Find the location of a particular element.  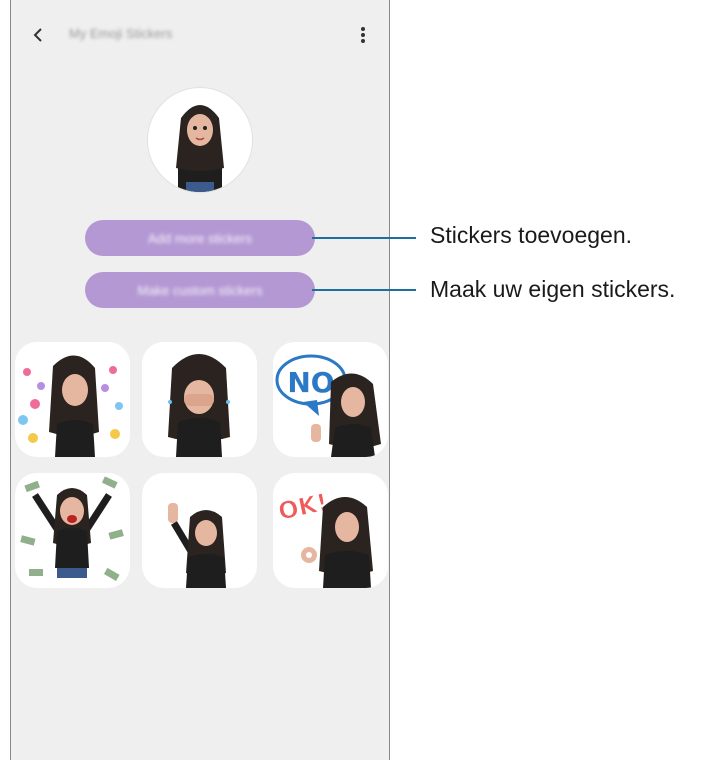

make-custom-stickers-button: Make custom stickers is located at coordinates (200, 290).